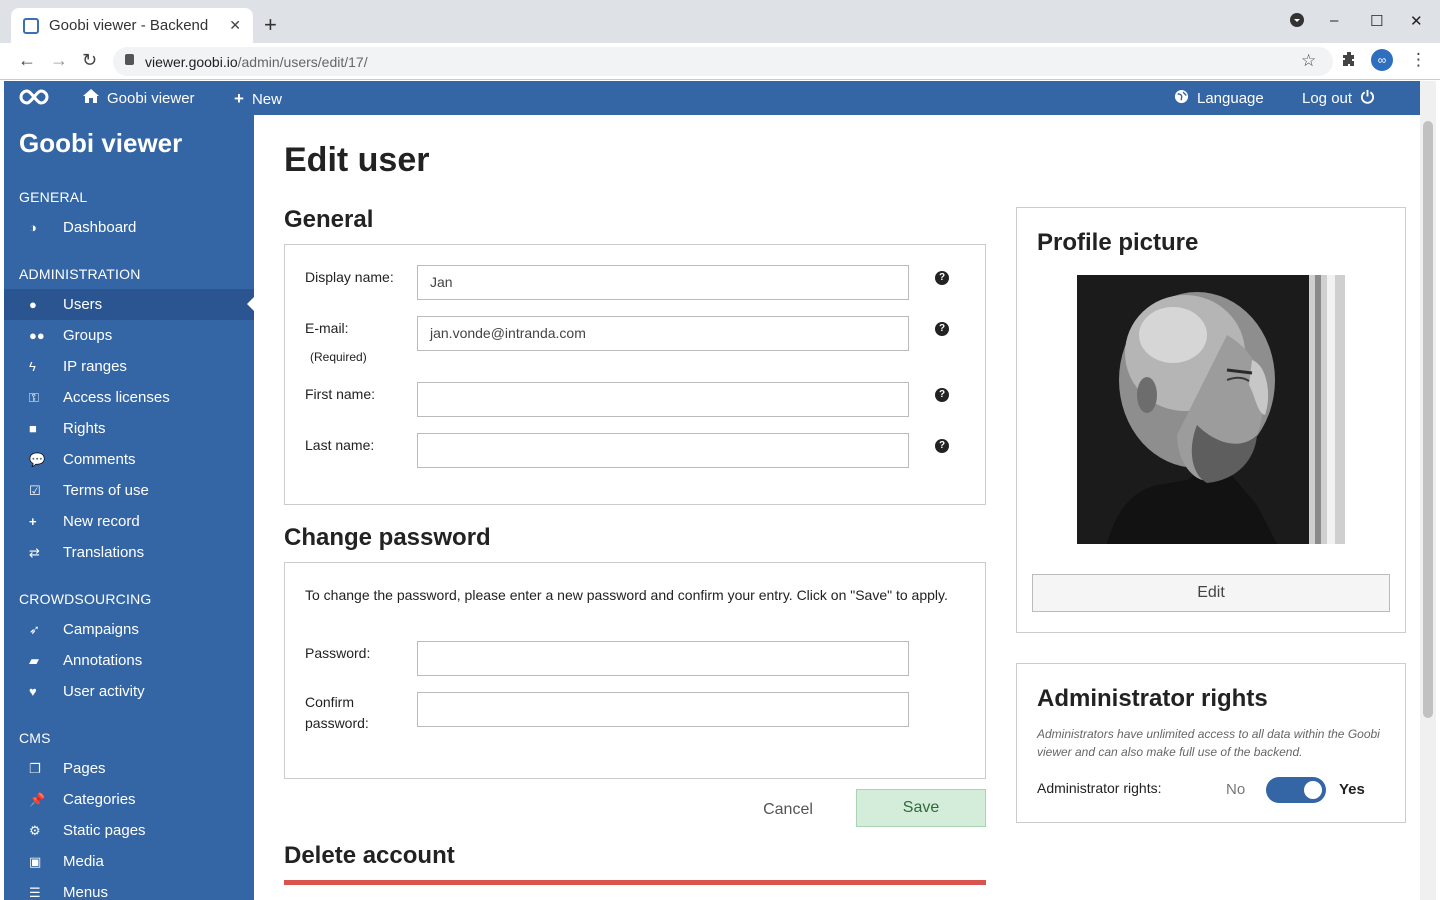  Describe the element at coordinates (91, 98) in the screenshot. I see `home-icon` at that location.